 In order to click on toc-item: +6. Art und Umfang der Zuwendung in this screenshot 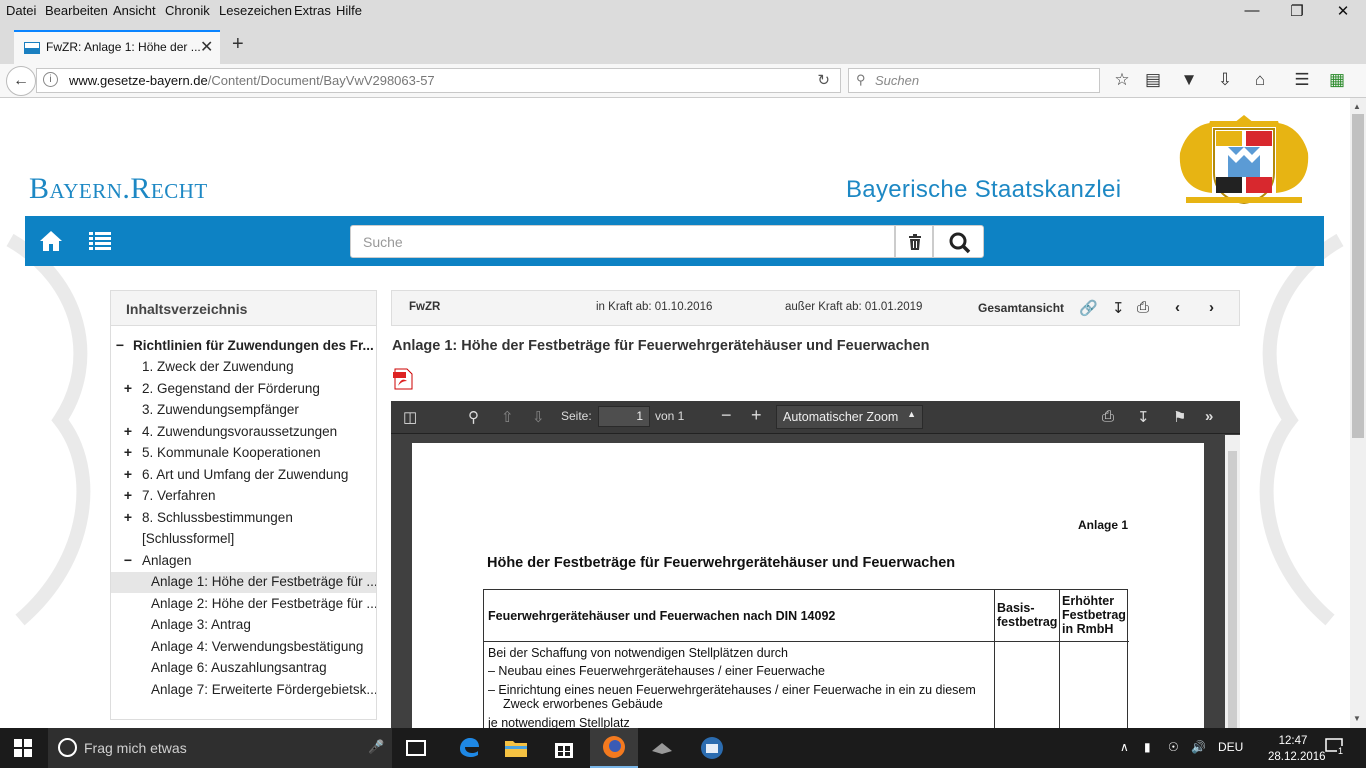, I will do `click(243, 475)`.